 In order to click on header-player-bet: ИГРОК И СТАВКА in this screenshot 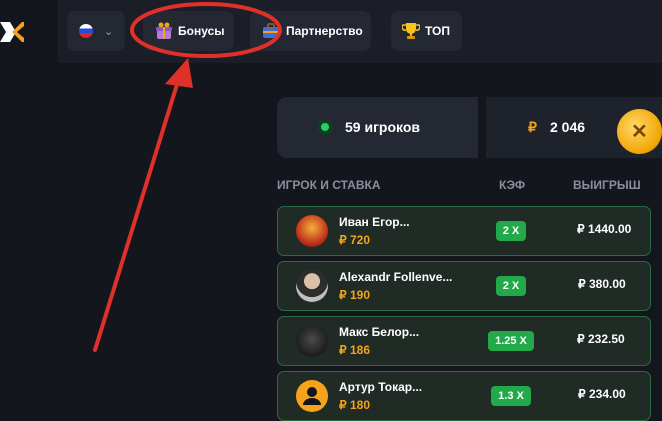, I will do `click(329, 185)`.